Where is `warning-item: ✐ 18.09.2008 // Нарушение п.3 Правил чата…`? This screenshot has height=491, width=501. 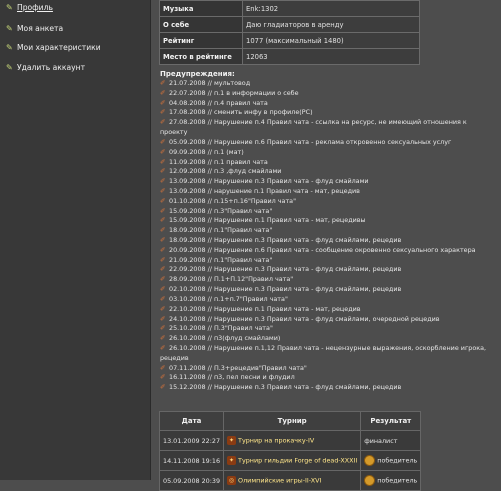 warning-item: ✐ 18.09.2008 // Нарушение п.3 Правил чата… is located at coordinates (330, 241).